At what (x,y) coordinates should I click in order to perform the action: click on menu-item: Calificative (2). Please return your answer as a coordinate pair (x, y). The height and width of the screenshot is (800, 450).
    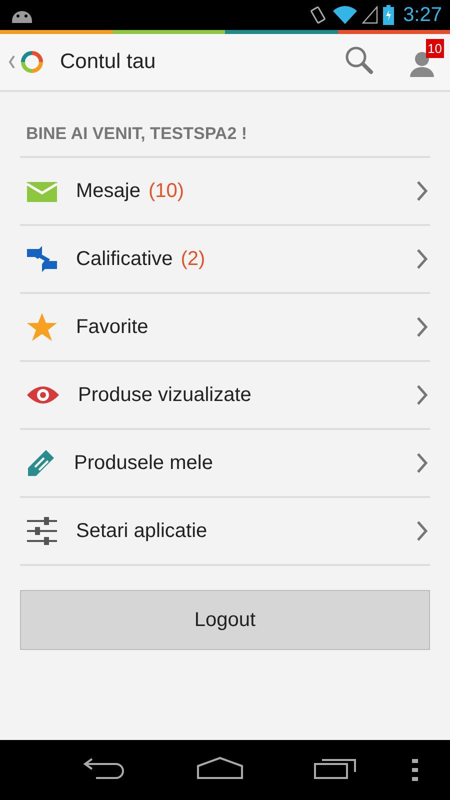
    Looking at the image, I should click on (225, 260).